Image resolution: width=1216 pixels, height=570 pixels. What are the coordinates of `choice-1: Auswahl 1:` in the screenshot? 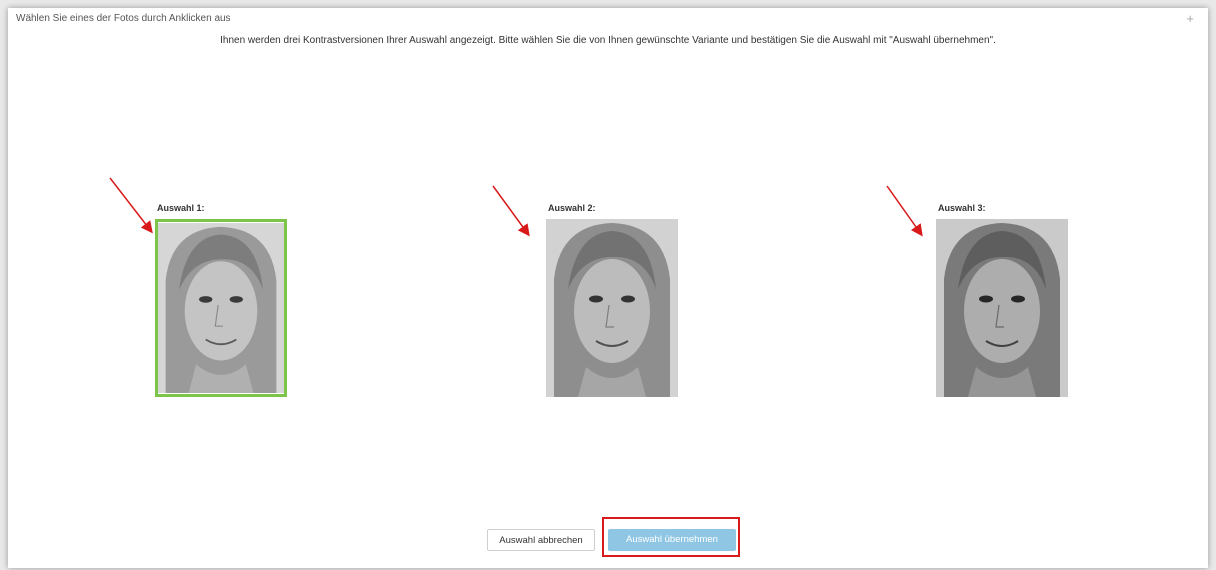 It's located at (221, 300).